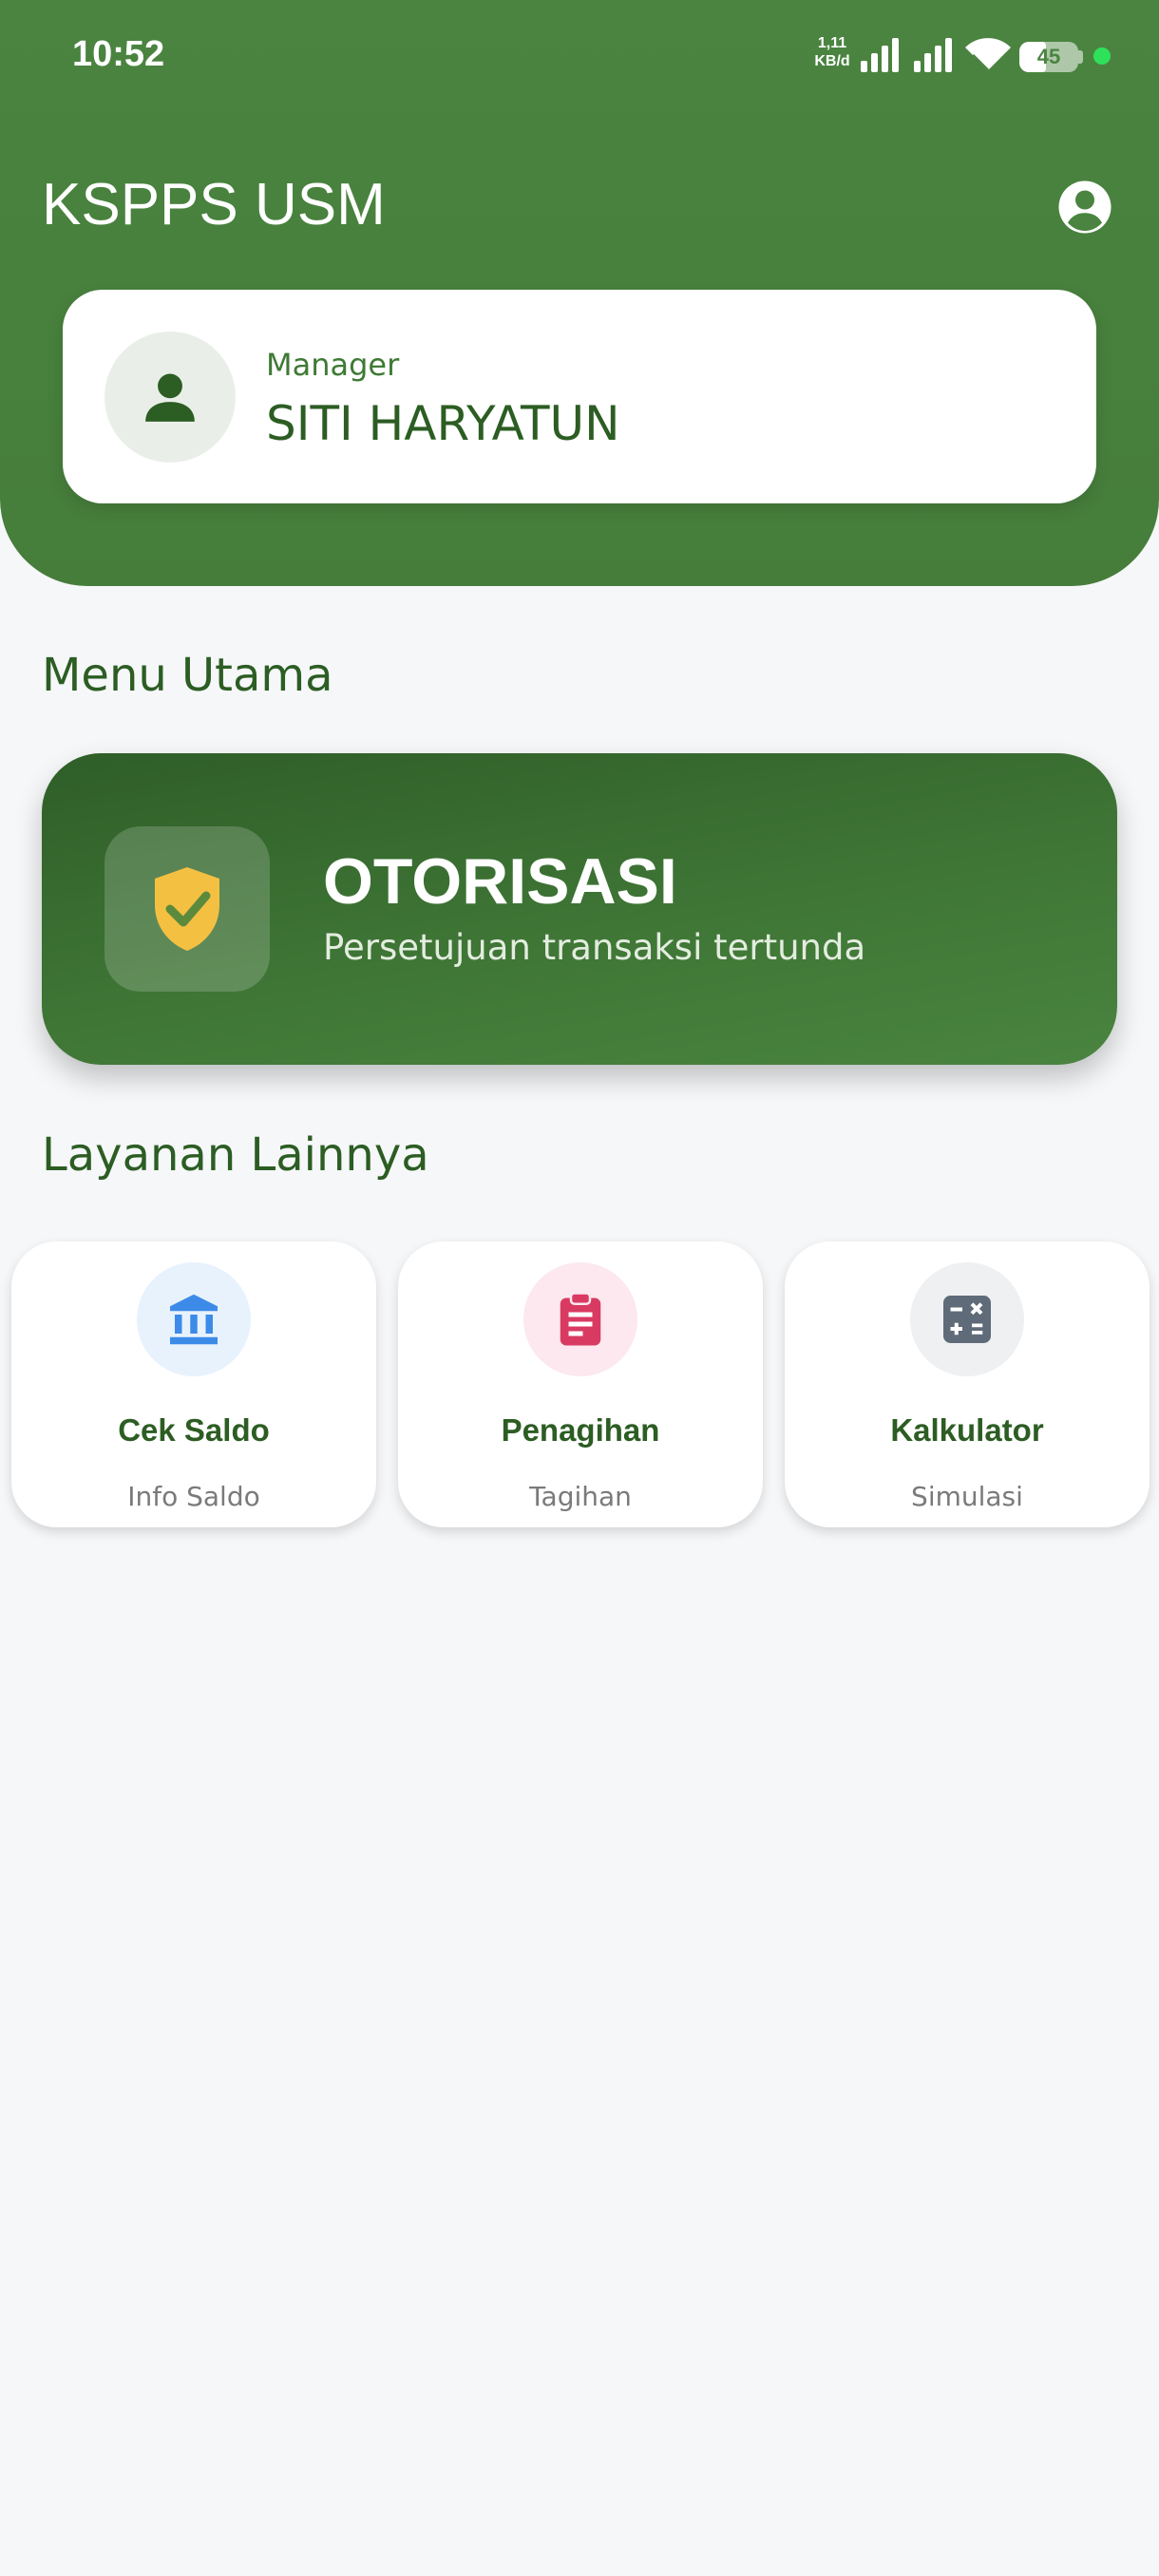 This screenshot has height=2576, width=1159. I want to click on service-subtitle: Tagihan, so click(580, 1496).